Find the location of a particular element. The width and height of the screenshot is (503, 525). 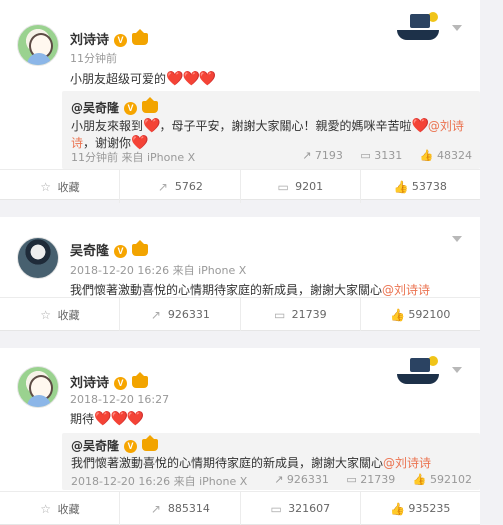

repost-count: ↗ 7193 is located at coordinates (322, 155).